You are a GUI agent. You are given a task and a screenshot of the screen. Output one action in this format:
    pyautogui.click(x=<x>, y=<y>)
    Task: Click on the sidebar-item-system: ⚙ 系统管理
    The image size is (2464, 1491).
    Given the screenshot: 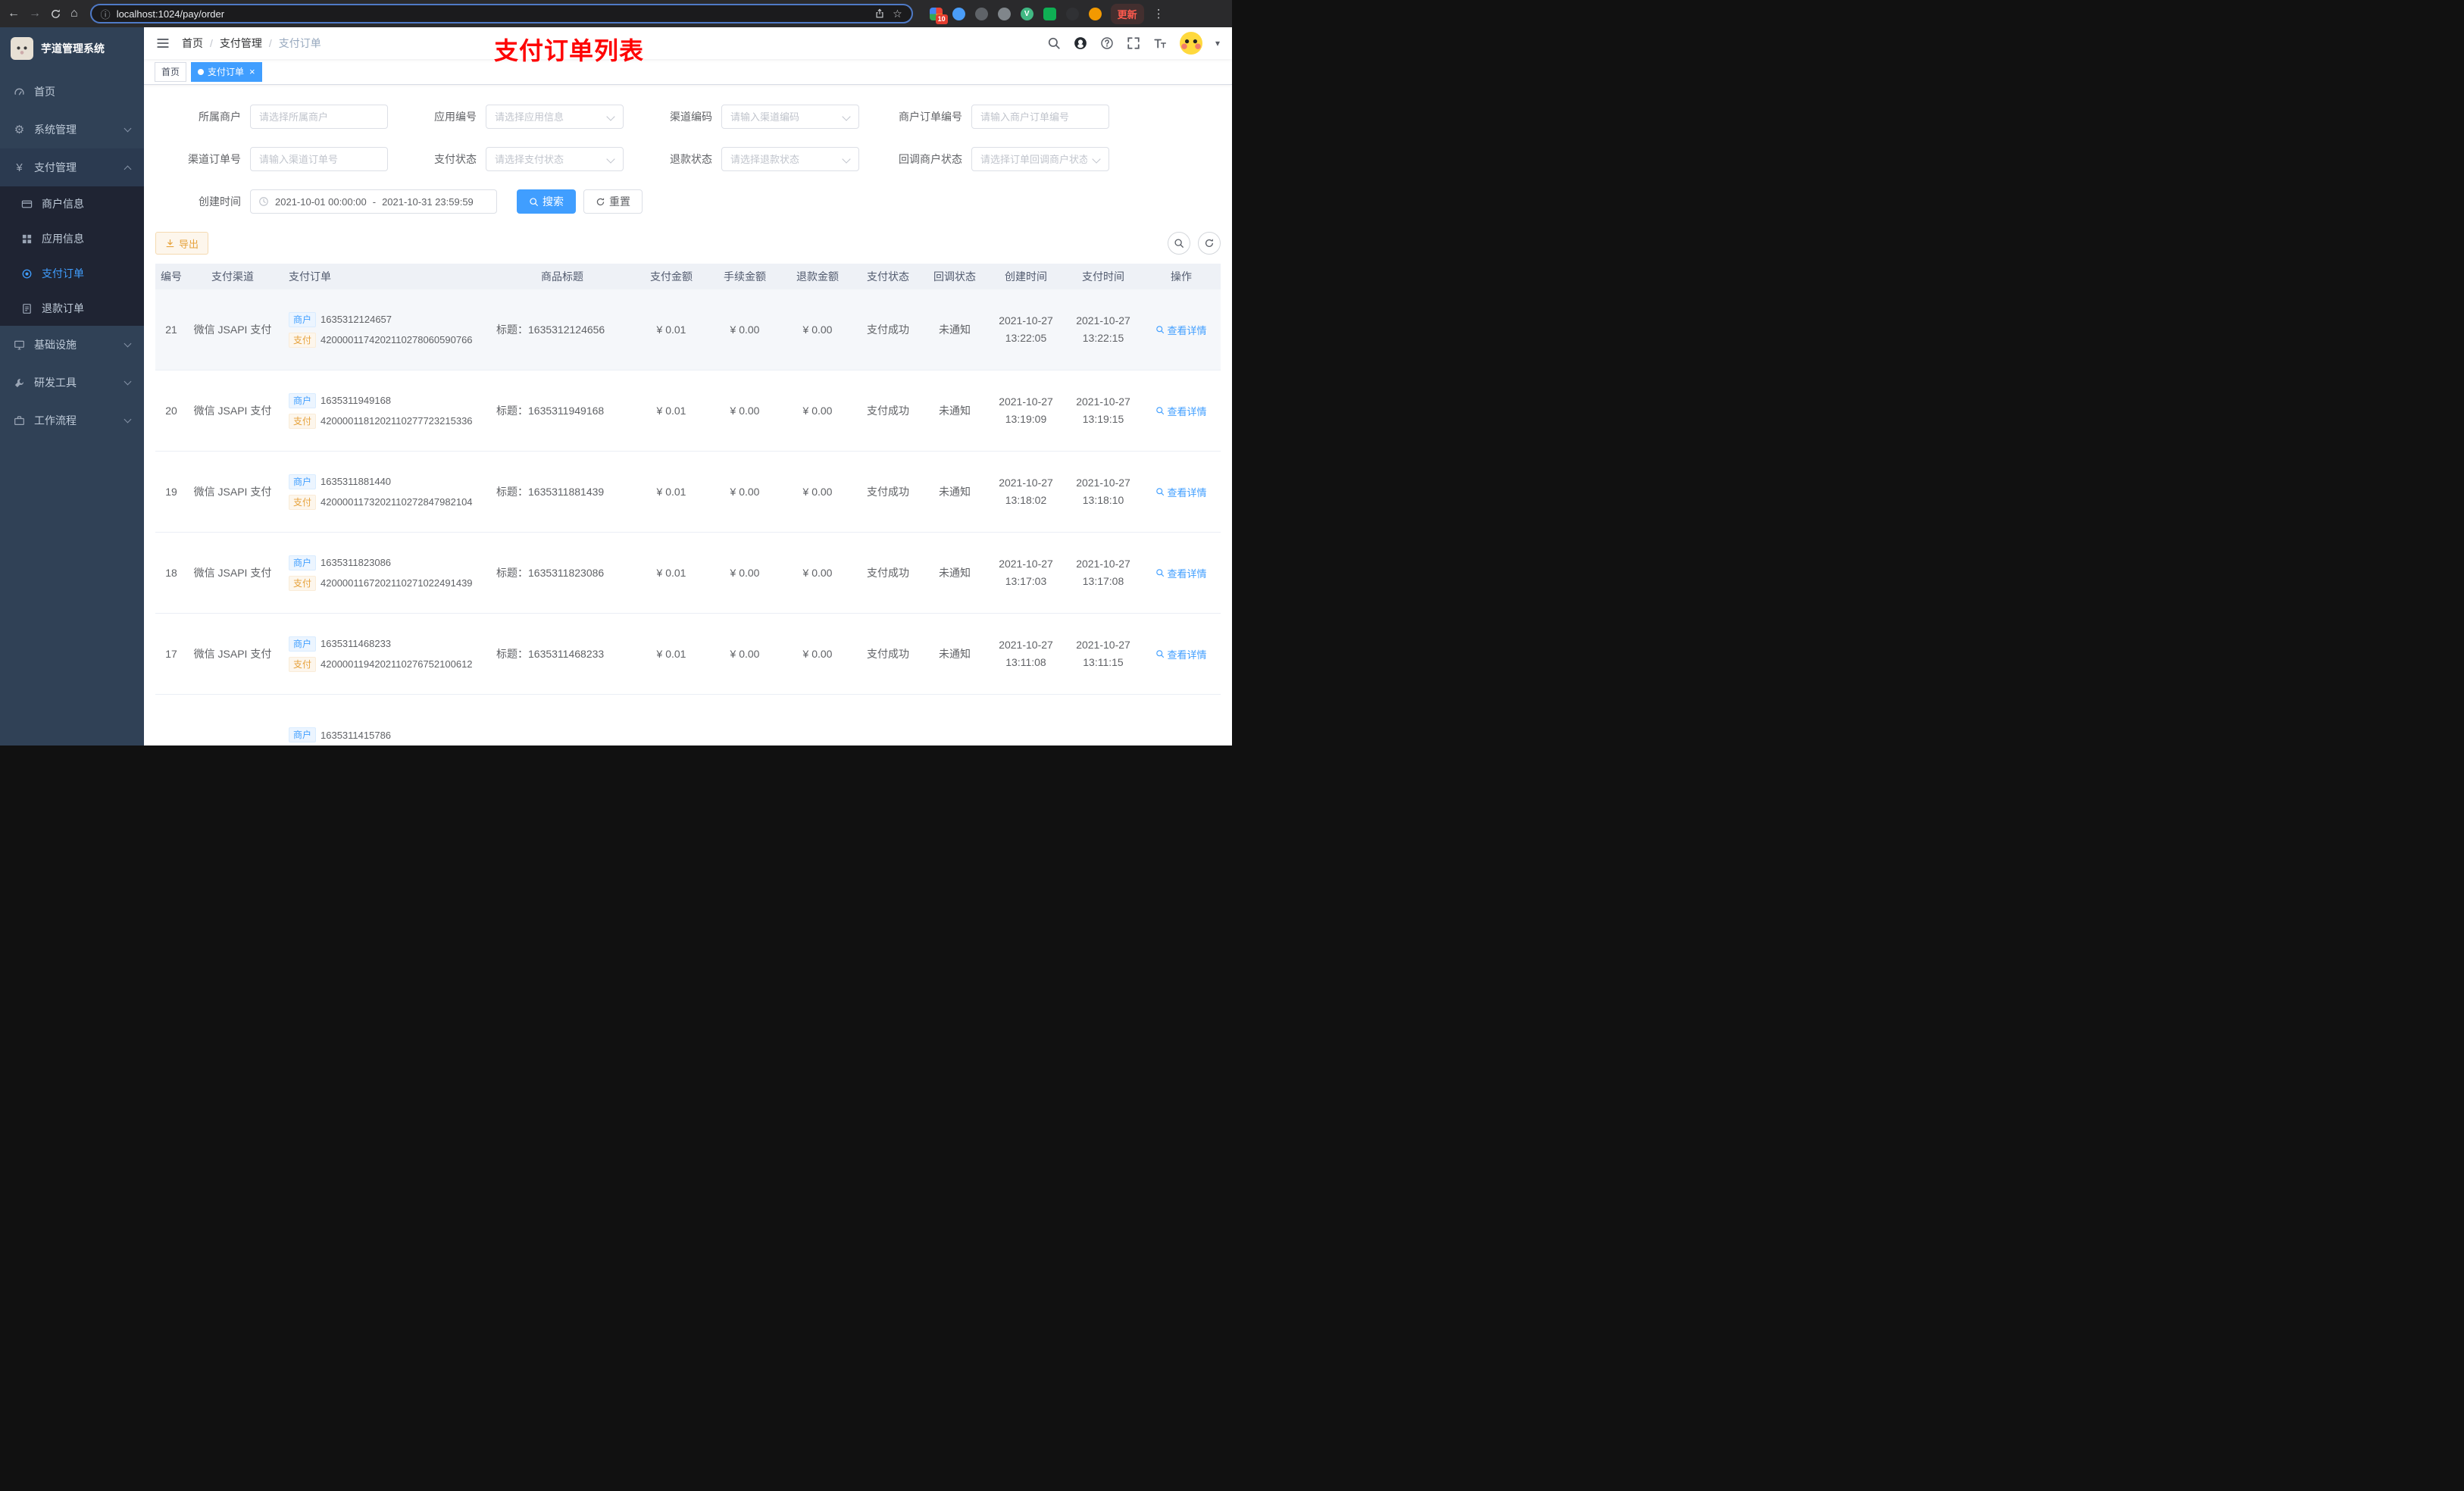 What is the action you would take?
    pyautogui.click(x=72, y=129)
    